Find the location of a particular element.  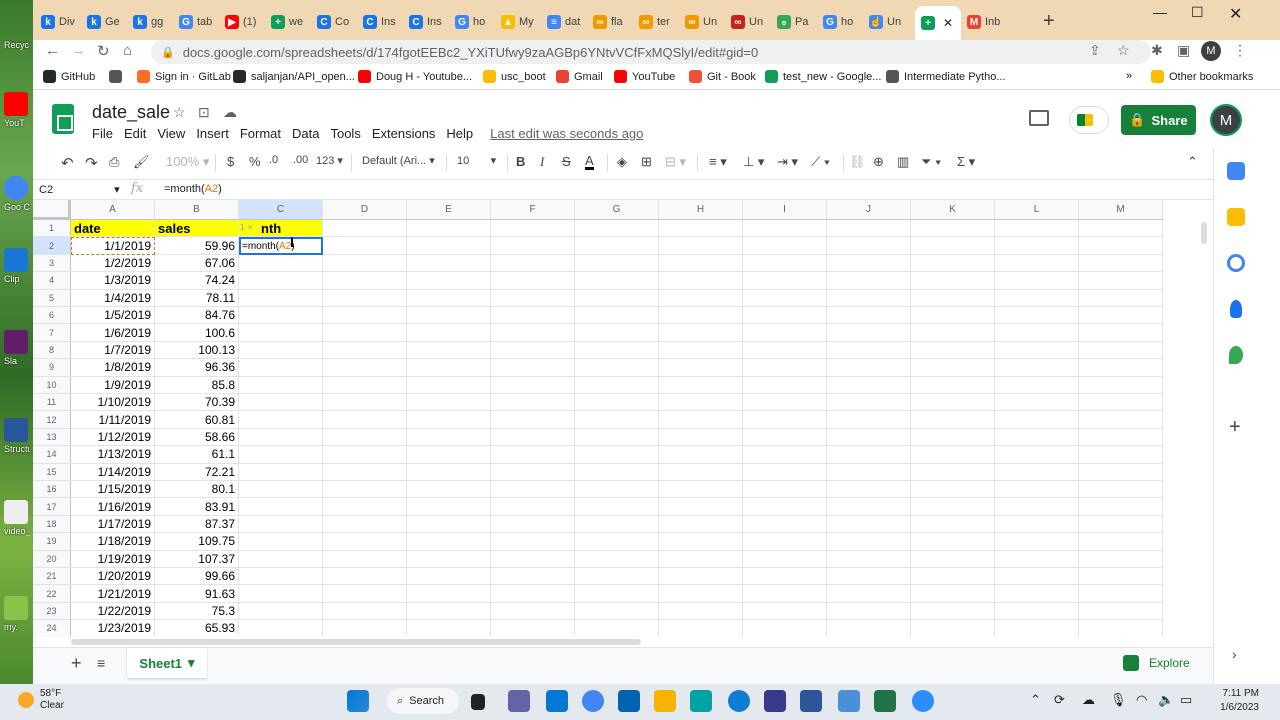

more-formats-button: 123 ▾ is located at coordinates (329, 160).